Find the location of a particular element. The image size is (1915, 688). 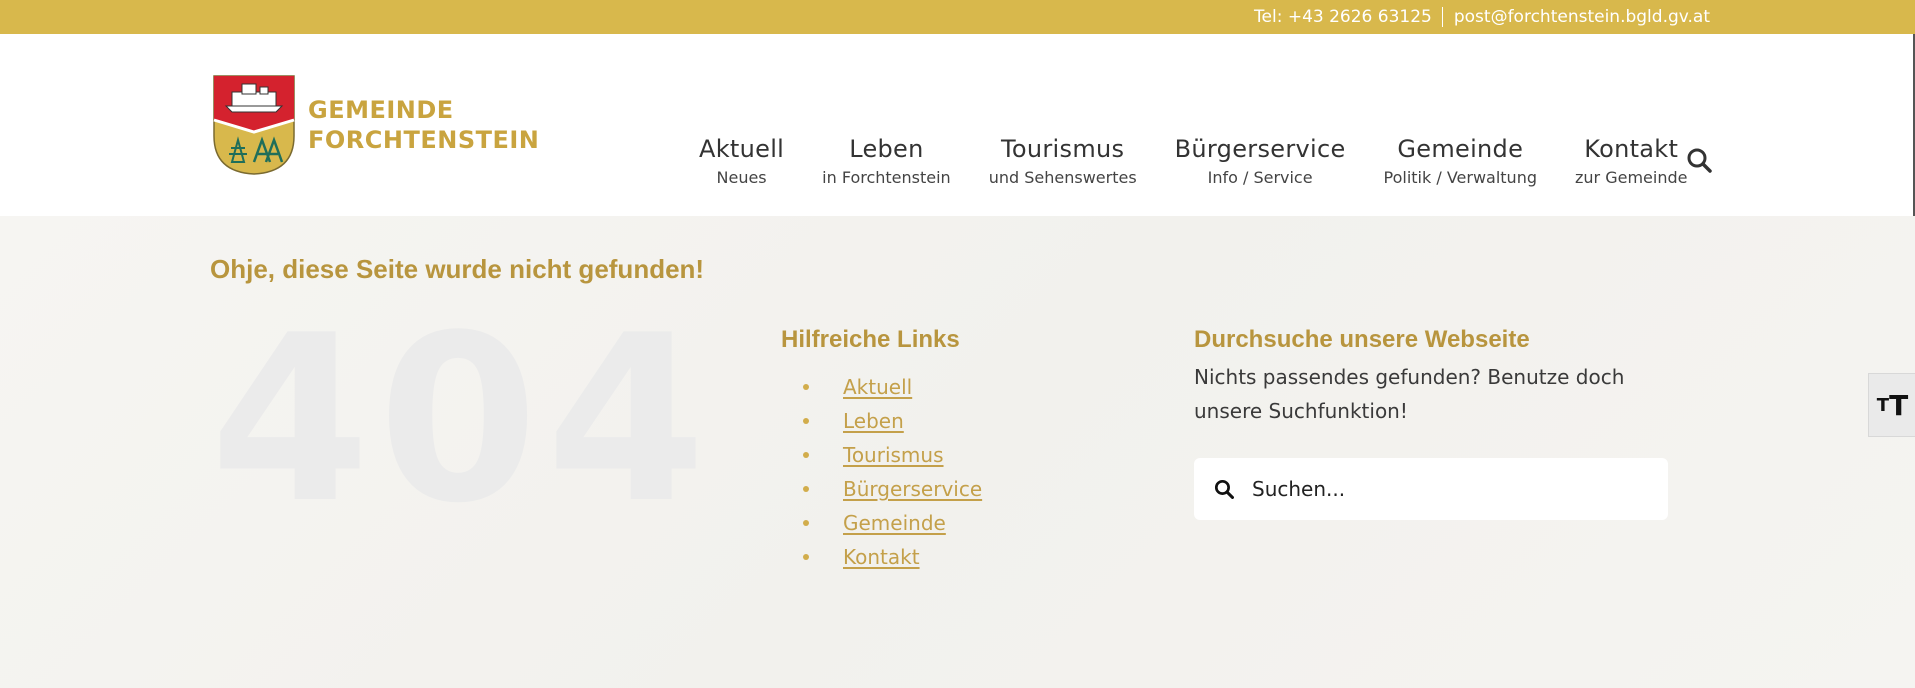

list-item: Tourismus is located at coordinates (881, 455).